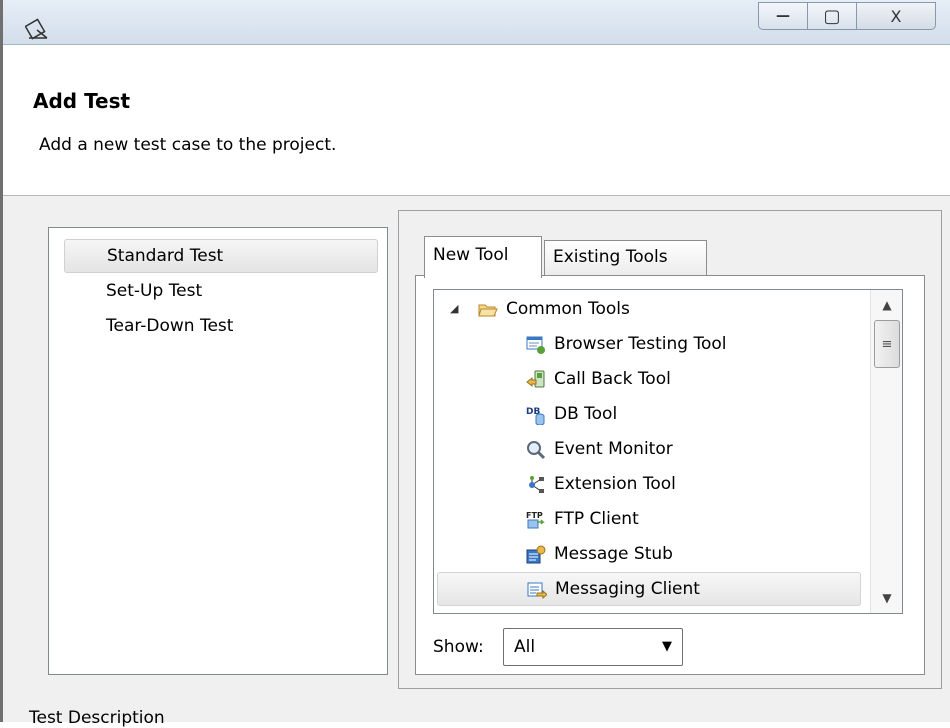 Image resolution: width=950 pixels, height=728 pixels. I want to click on maximize-button: ▢, so click(832, 16).